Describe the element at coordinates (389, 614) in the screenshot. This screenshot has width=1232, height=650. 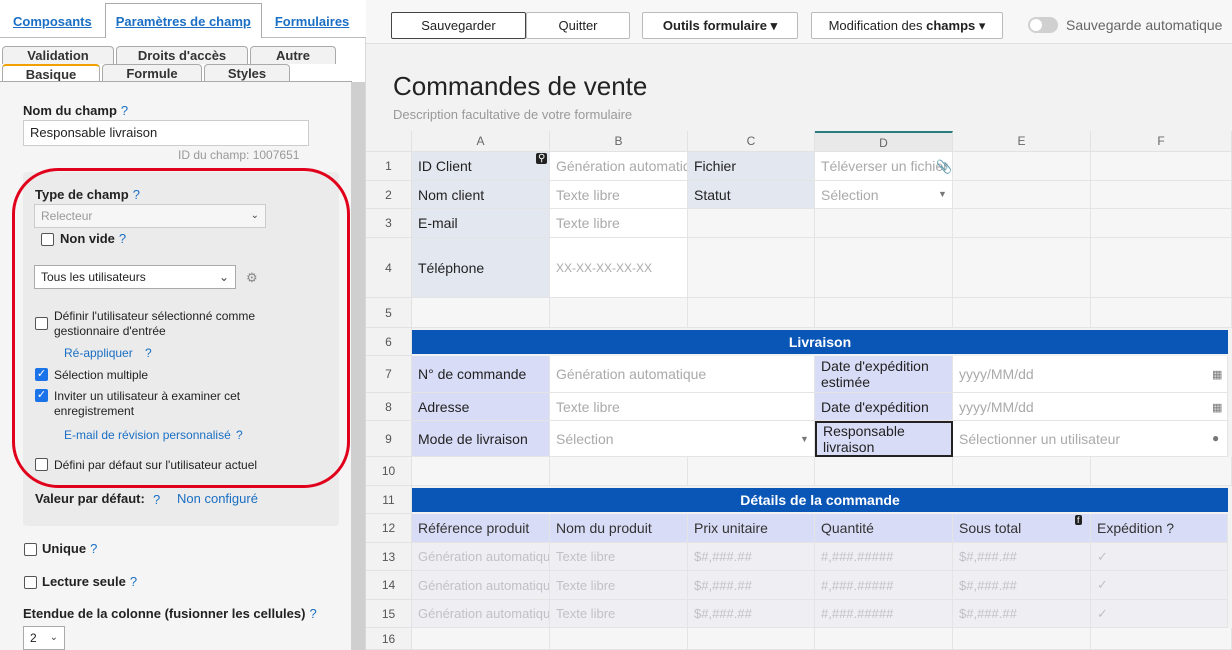
I see `row-header: 15` at that location.